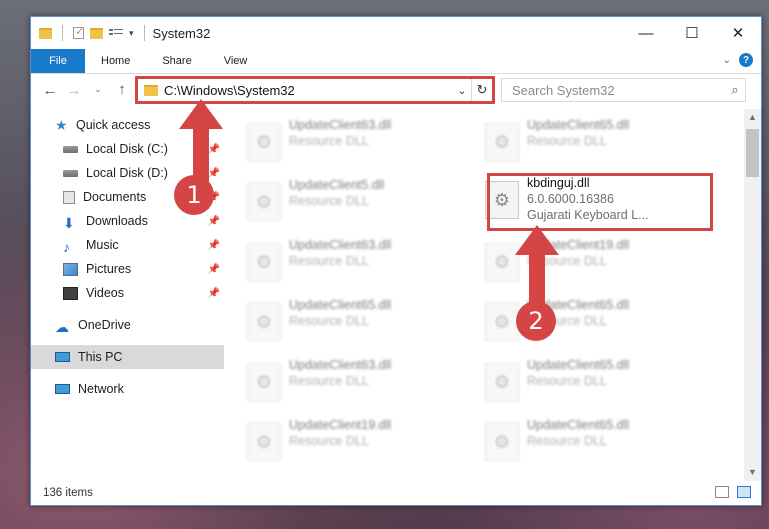 This screenshot has width=769, height=529. What do you see at coordinates (600, 202) in the screenshot?
I see `file-highlight-box` at bounding box center [600, 202].